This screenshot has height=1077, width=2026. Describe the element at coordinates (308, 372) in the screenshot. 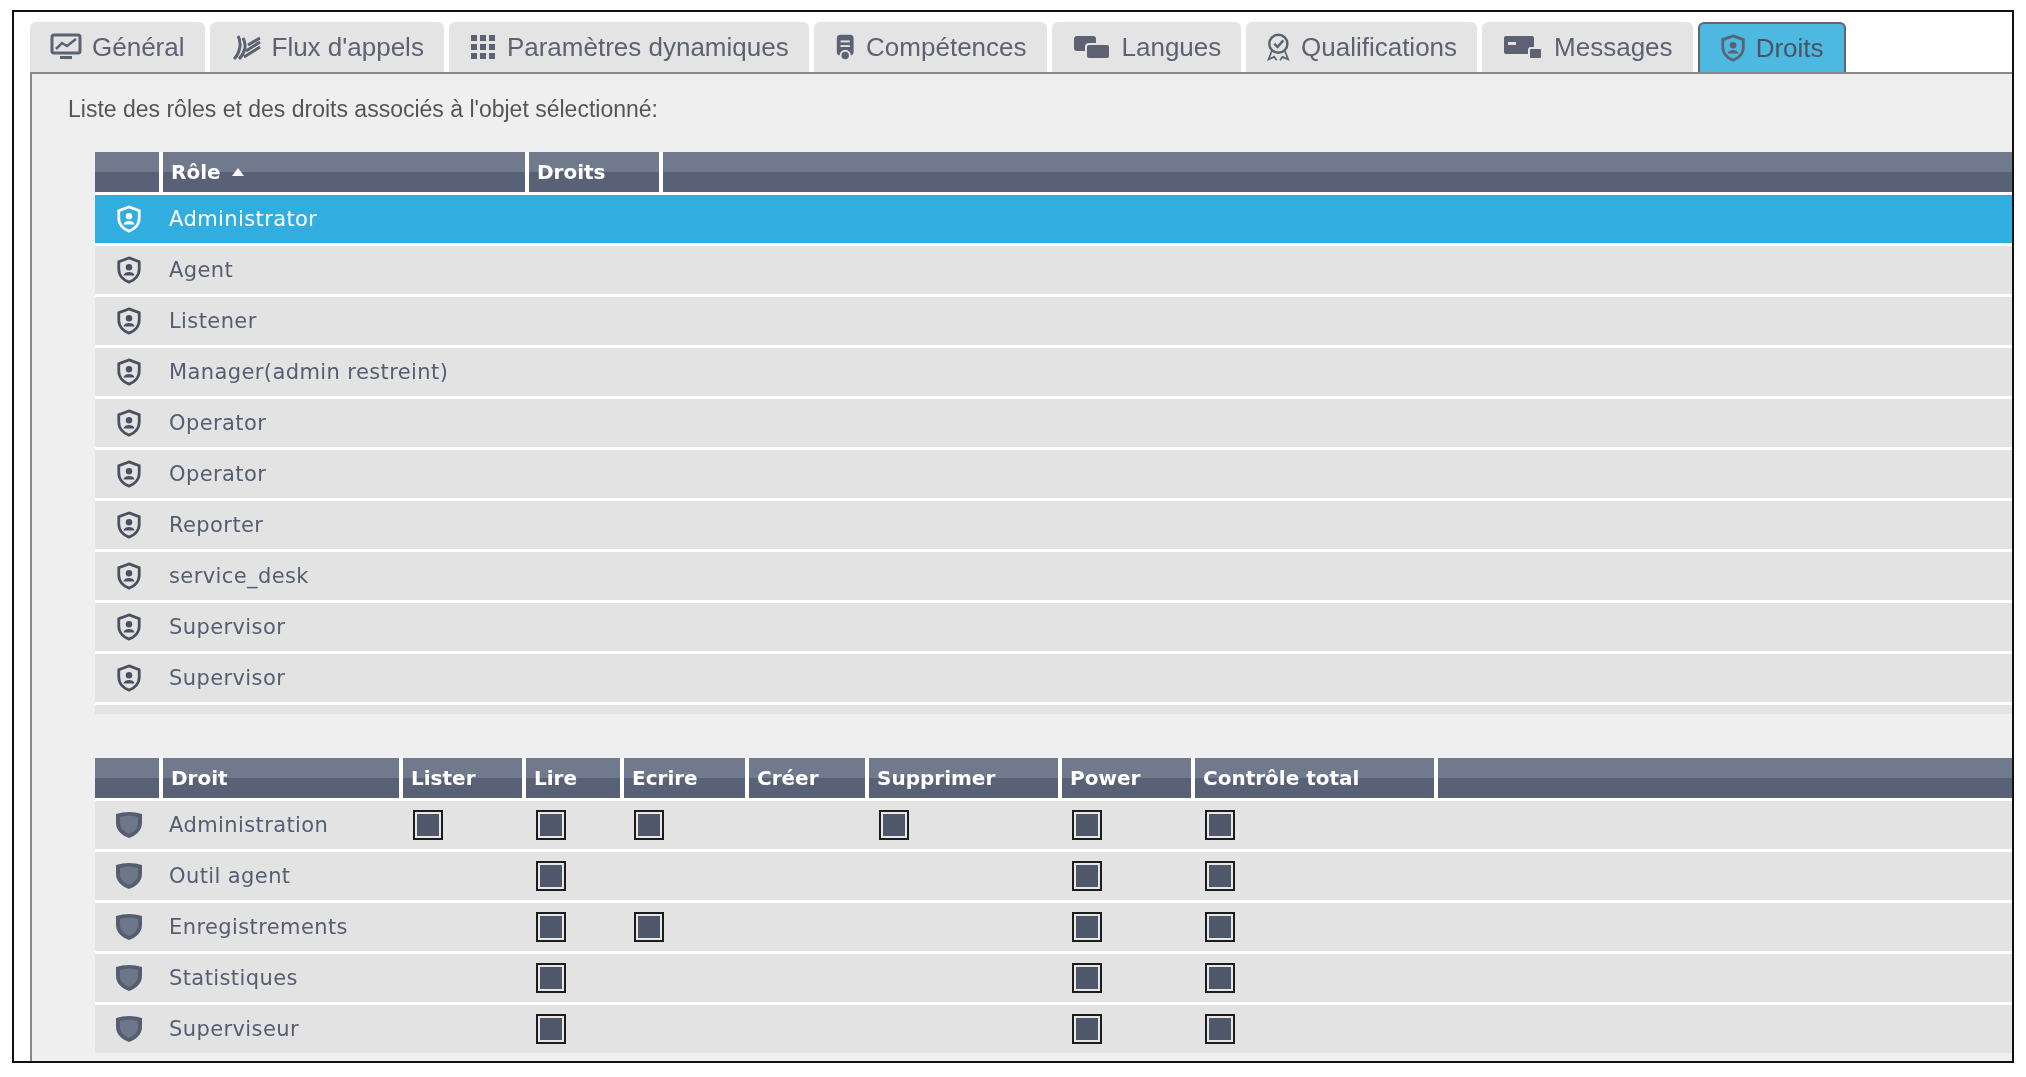

I see `role-name: Manager(admin restreint)` at that location.